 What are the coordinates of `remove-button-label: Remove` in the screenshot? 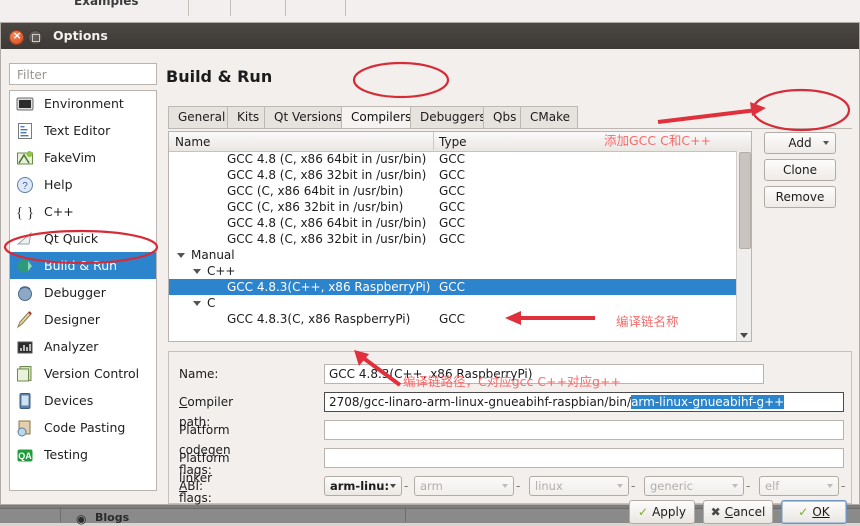 It's located at (800, 197).